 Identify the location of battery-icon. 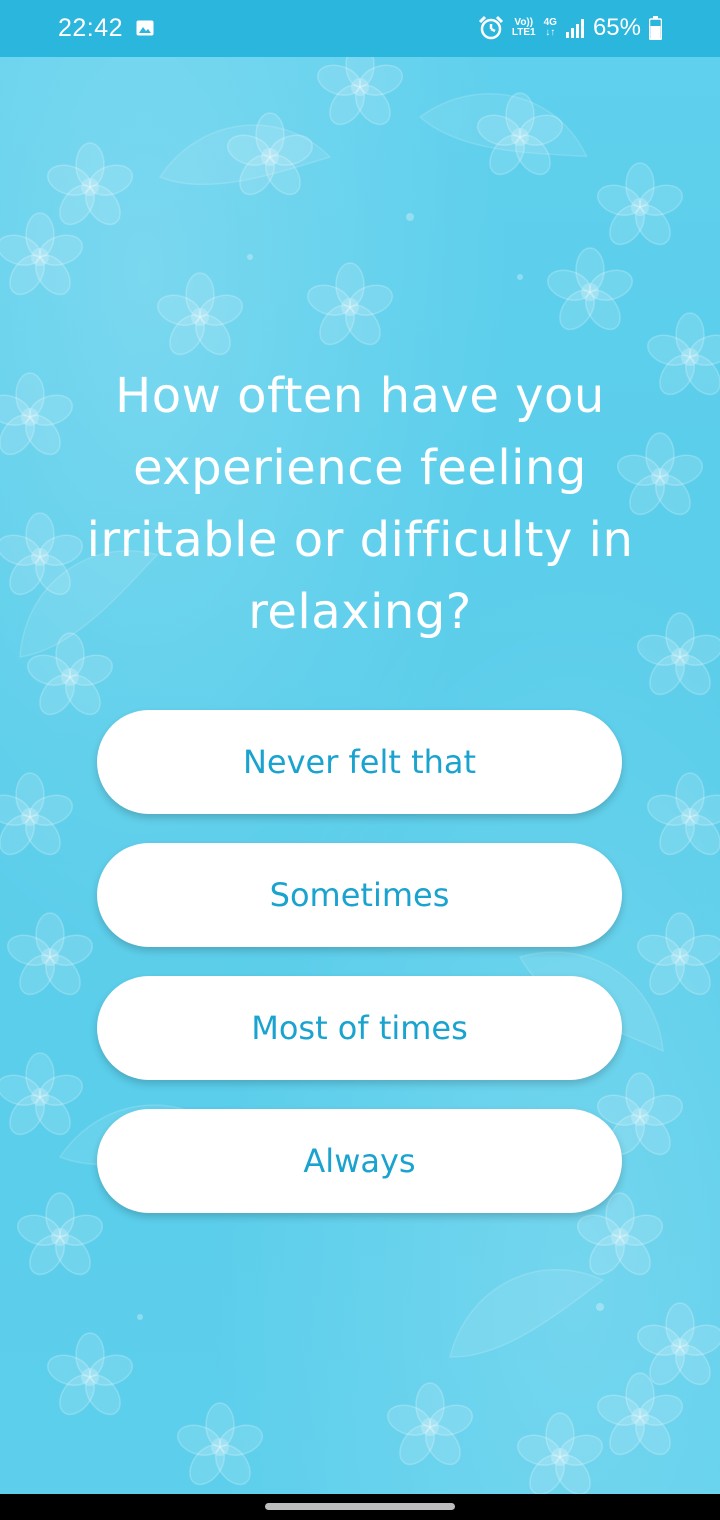
(655, 28).